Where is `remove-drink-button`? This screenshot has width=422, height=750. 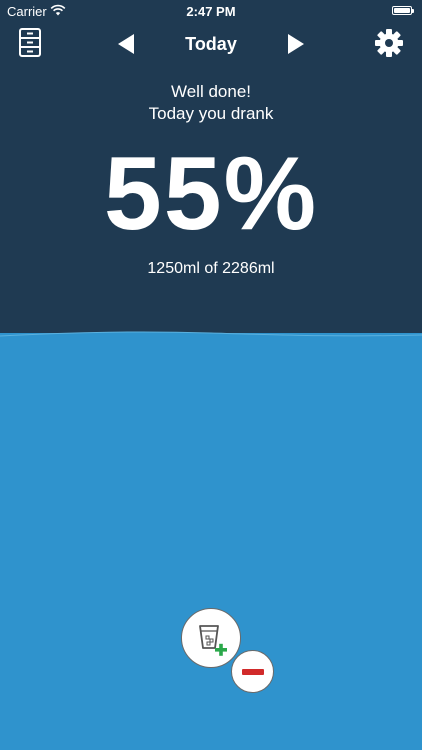
remove-drink-button is located at coordinates (252, 671).